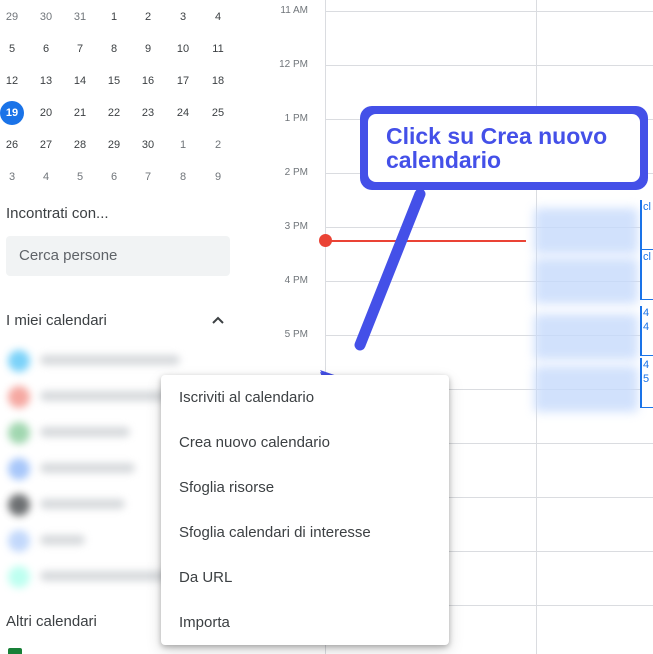  I want to click on menu-item-import: Importa, so click(305, 622).